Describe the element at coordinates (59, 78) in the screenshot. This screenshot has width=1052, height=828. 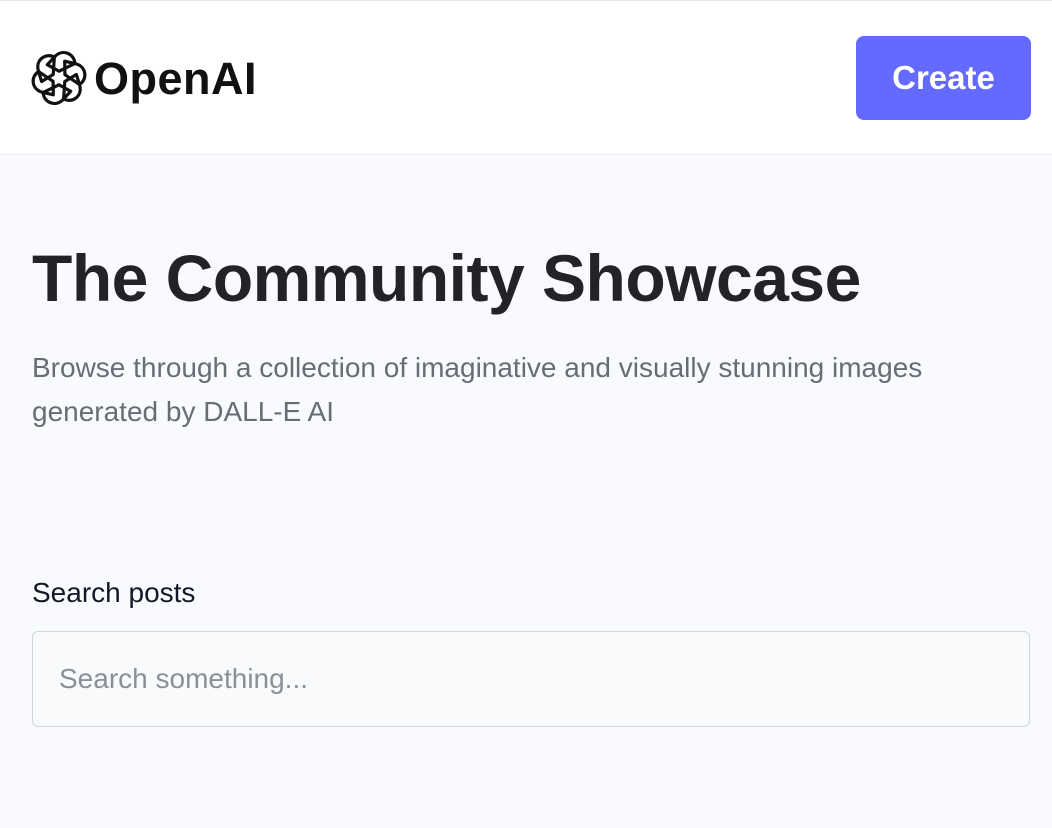
I see `openai-logo-icon` at that location.